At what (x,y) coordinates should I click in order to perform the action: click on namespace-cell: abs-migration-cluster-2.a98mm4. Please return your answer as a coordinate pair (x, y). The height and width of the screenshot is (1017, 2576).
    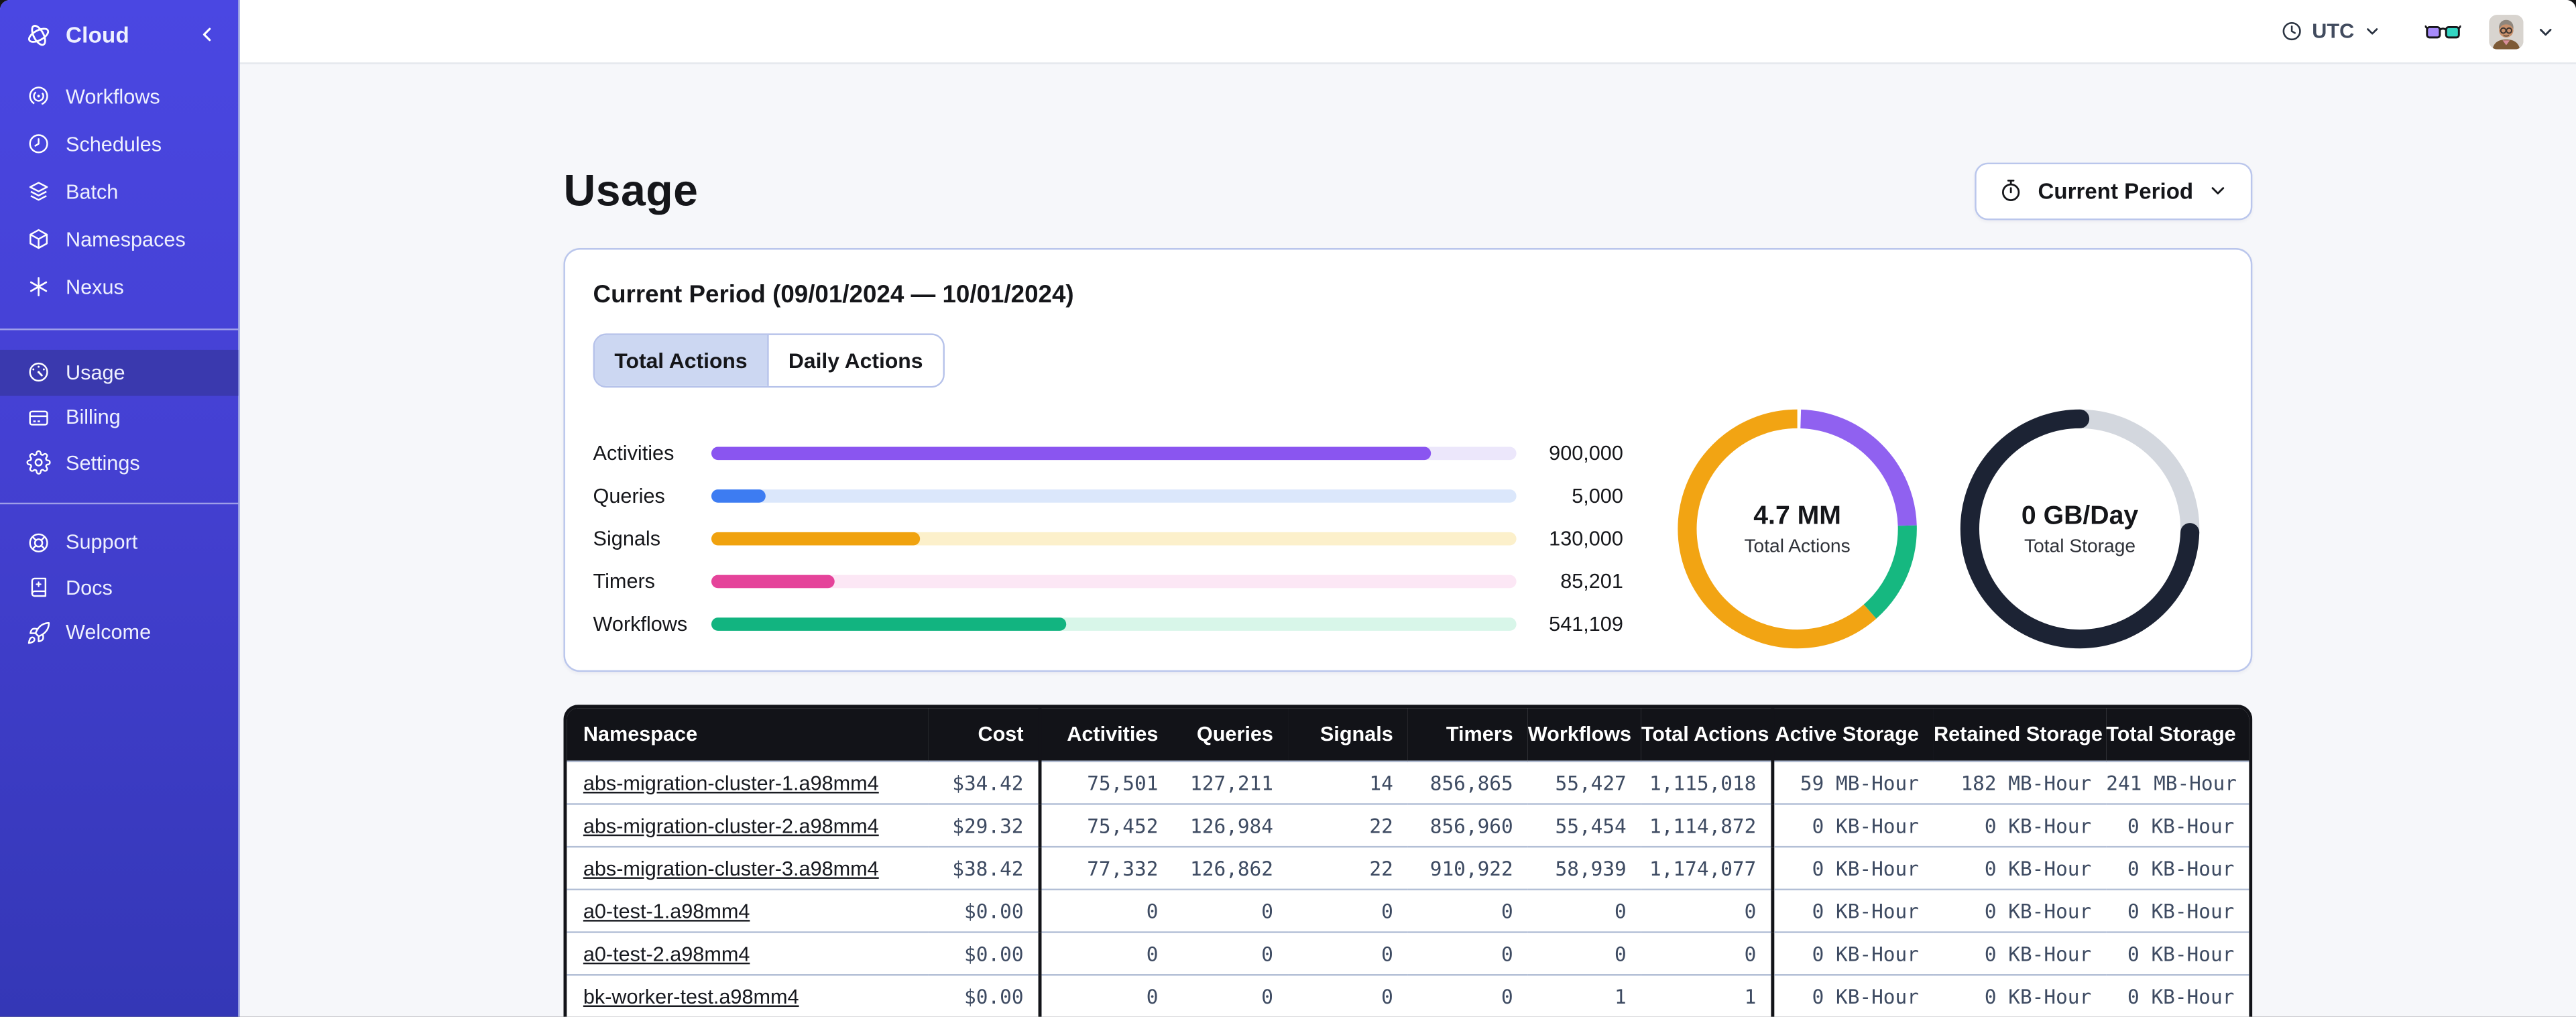
    Looking at the image, I should click on (748, 825).